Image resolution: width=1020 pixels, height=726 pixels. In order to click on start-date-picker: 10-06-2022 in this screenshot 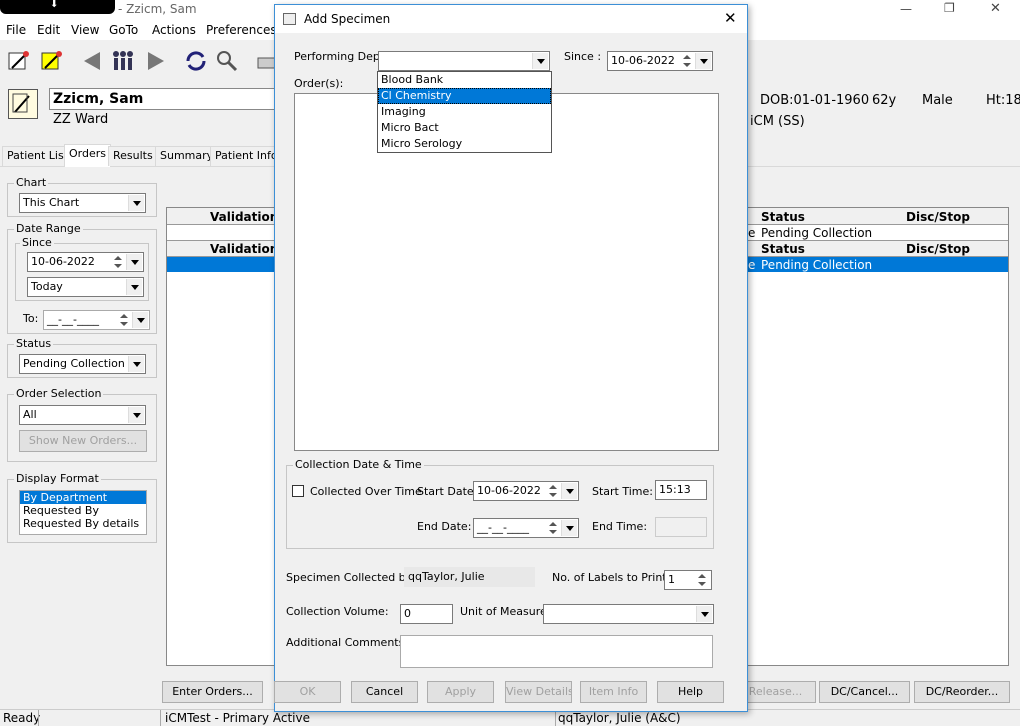, I will do `click(526, 491)`.